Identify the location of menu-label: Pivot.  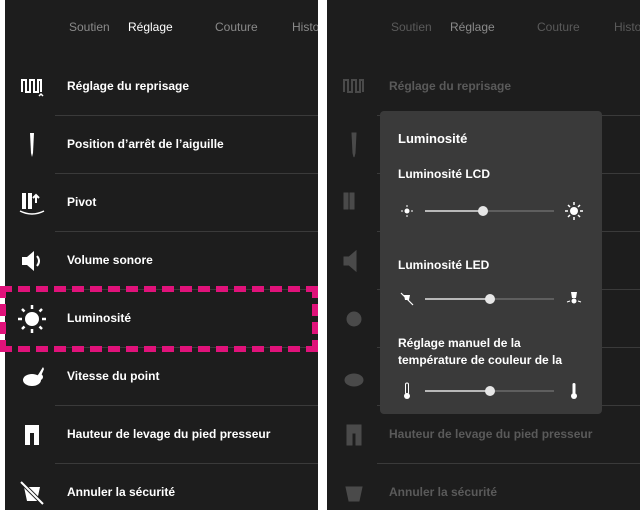
(82, 202).